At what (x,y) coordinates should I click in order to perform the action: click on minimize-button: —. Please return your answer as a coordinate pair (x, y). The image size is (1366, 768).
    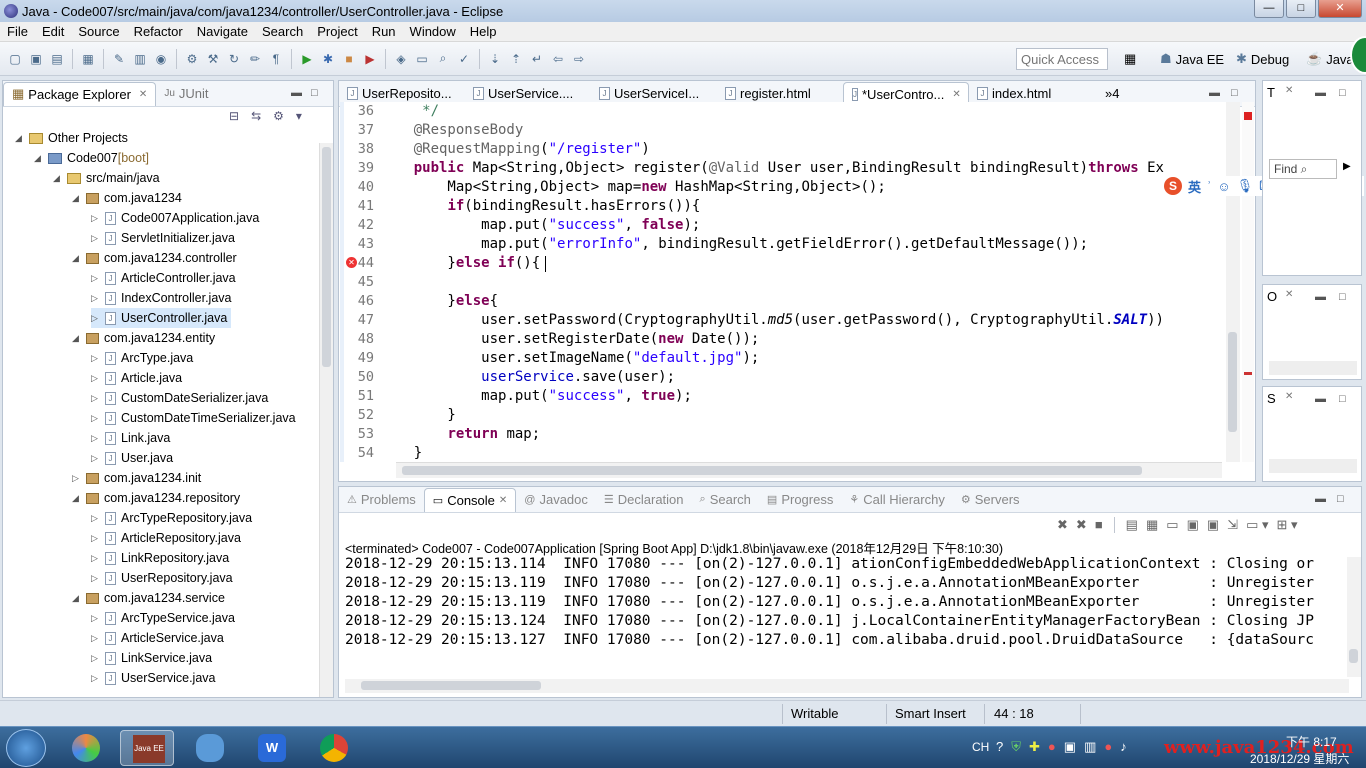
    Looking at the image, I should click on (1269, 9).